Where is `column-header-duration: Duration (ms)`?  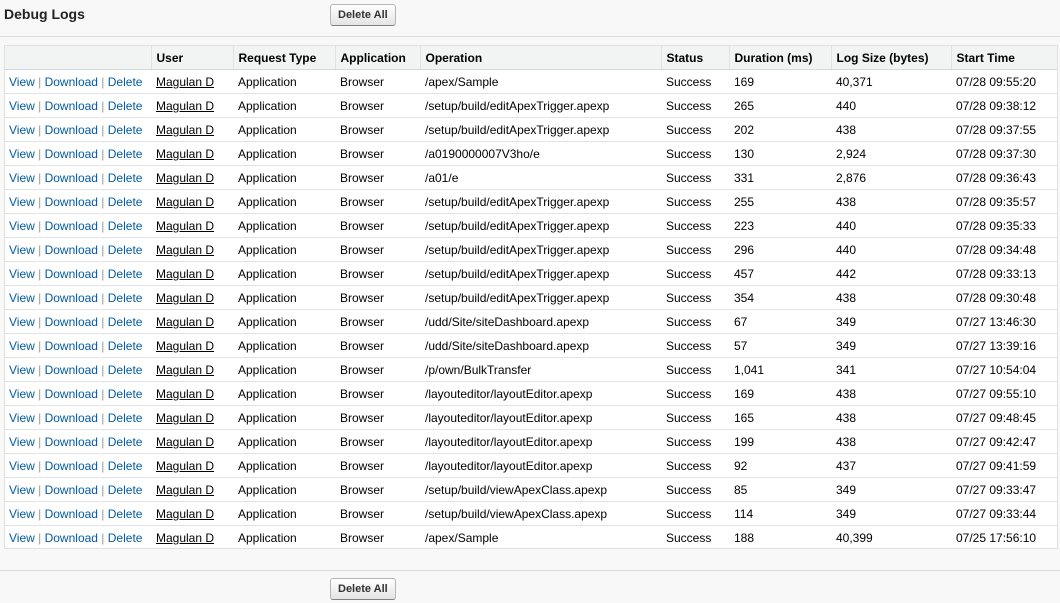 column-header-duration: Duration (ms) is located at coordinates (780, 58).